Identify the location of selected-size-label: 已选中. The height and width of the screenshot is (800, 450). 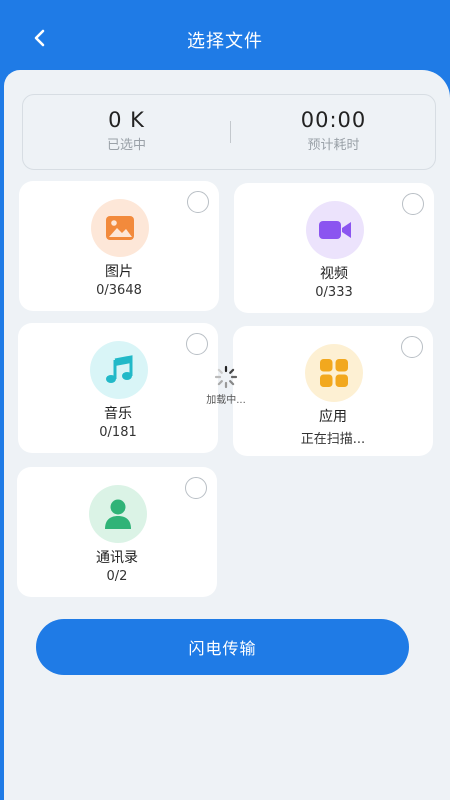
(126, 145).